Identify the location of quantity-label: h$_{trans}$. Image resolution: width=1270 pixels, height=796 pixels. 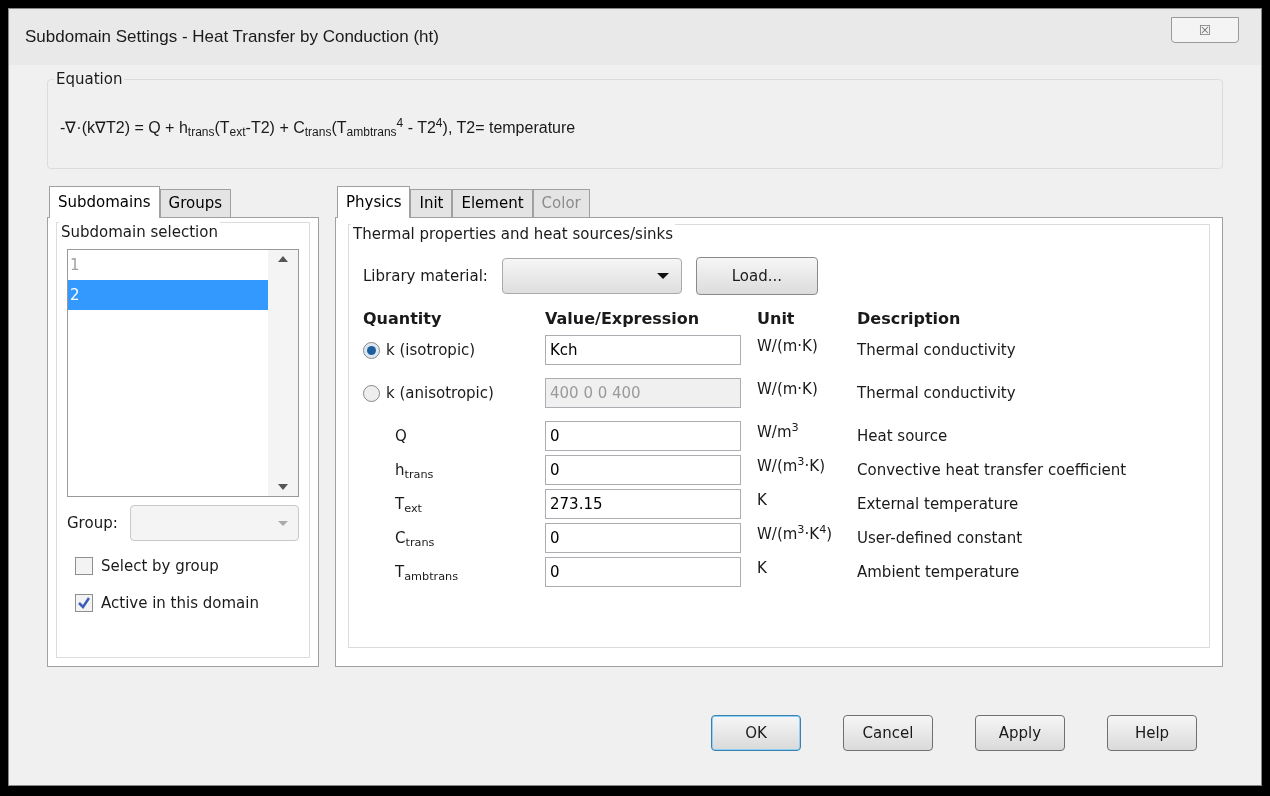
(414, 471).